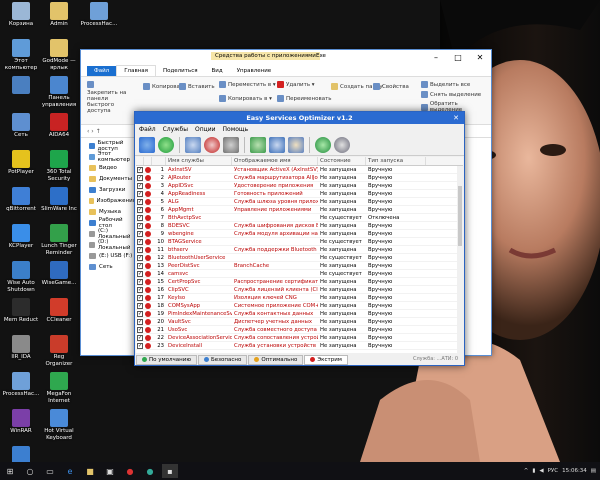  I want to click on list-icon, so click(231, 144).